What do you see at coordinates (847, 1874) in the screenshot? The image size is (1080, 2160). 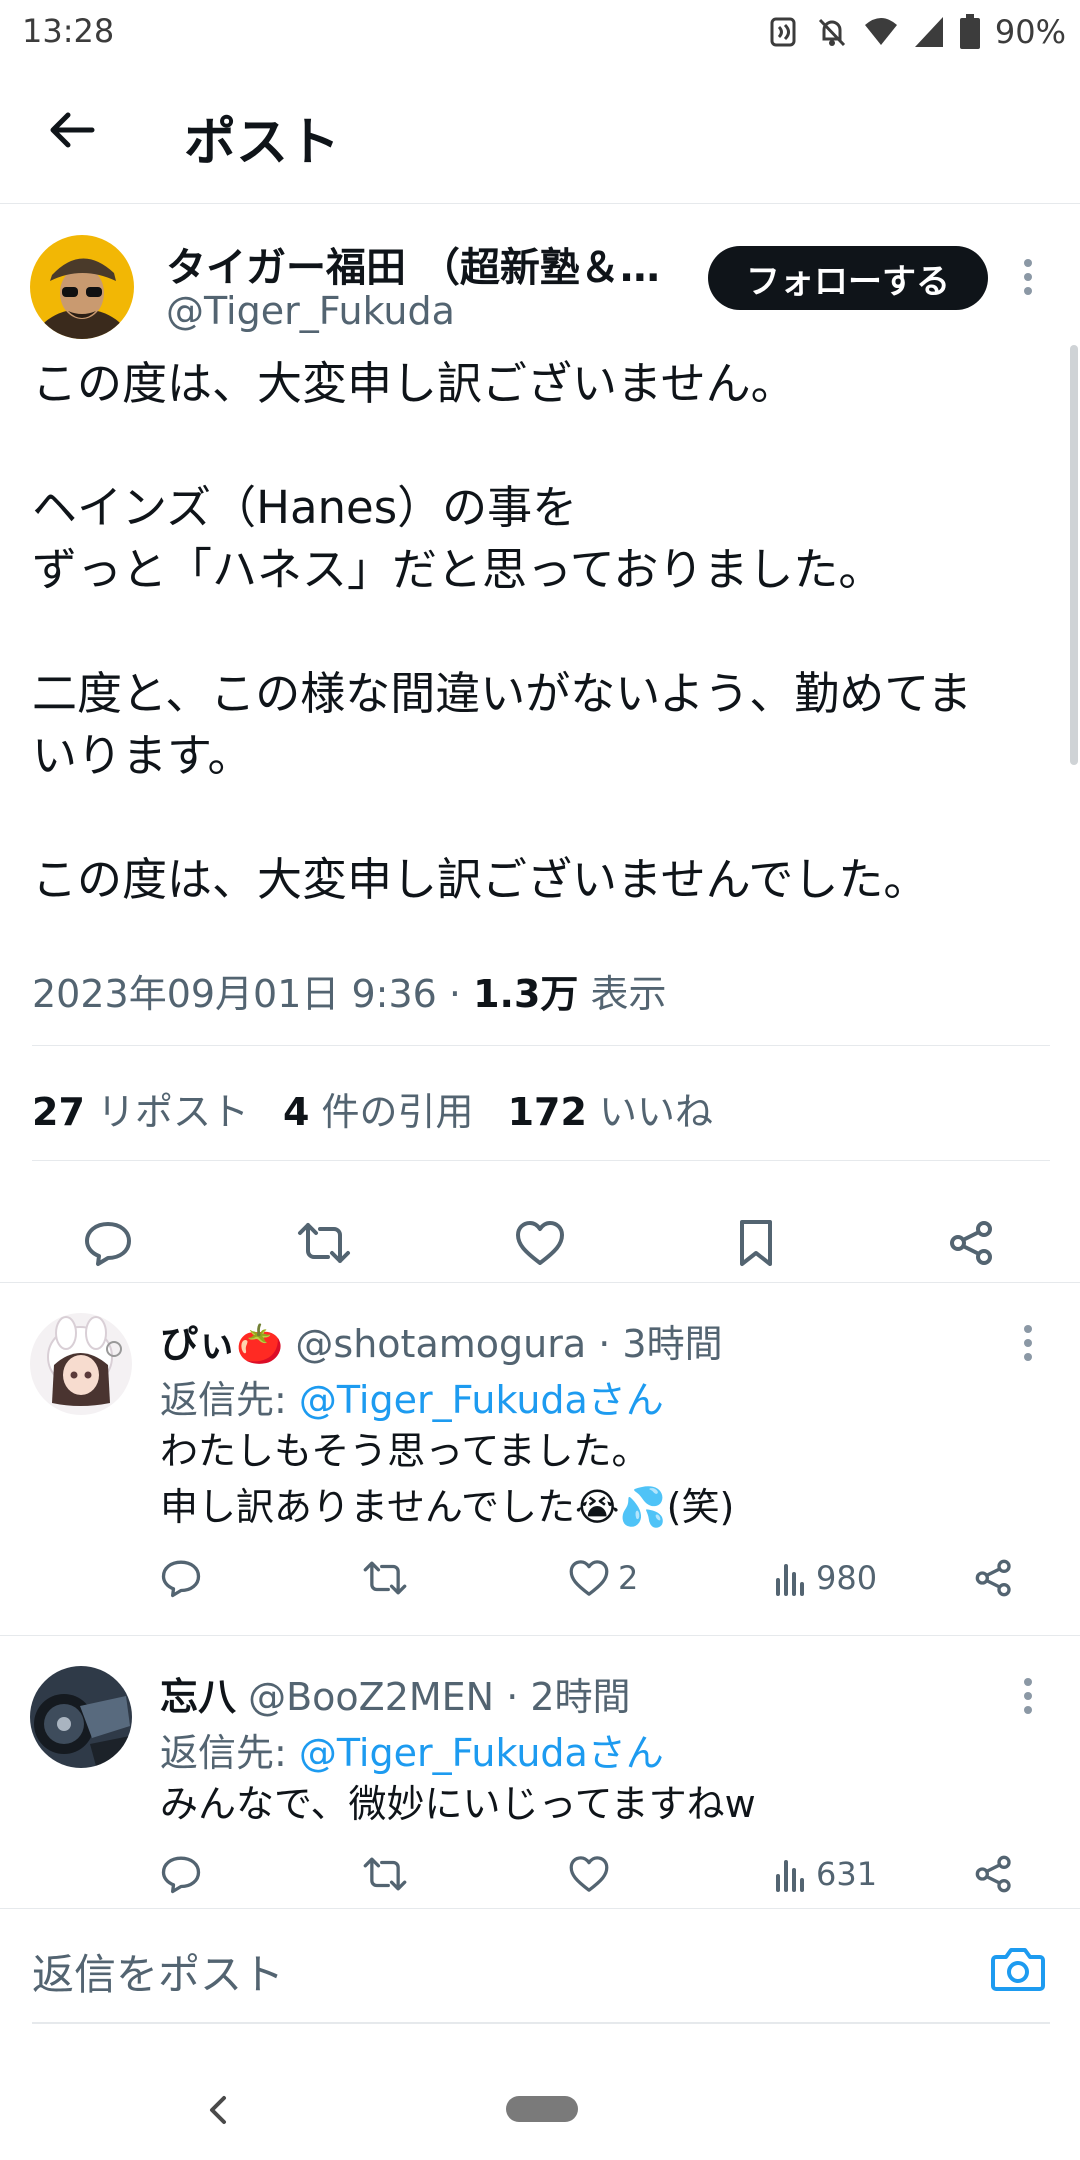 I see `reply-view-count: 631` at bounding box center [847, 1874].